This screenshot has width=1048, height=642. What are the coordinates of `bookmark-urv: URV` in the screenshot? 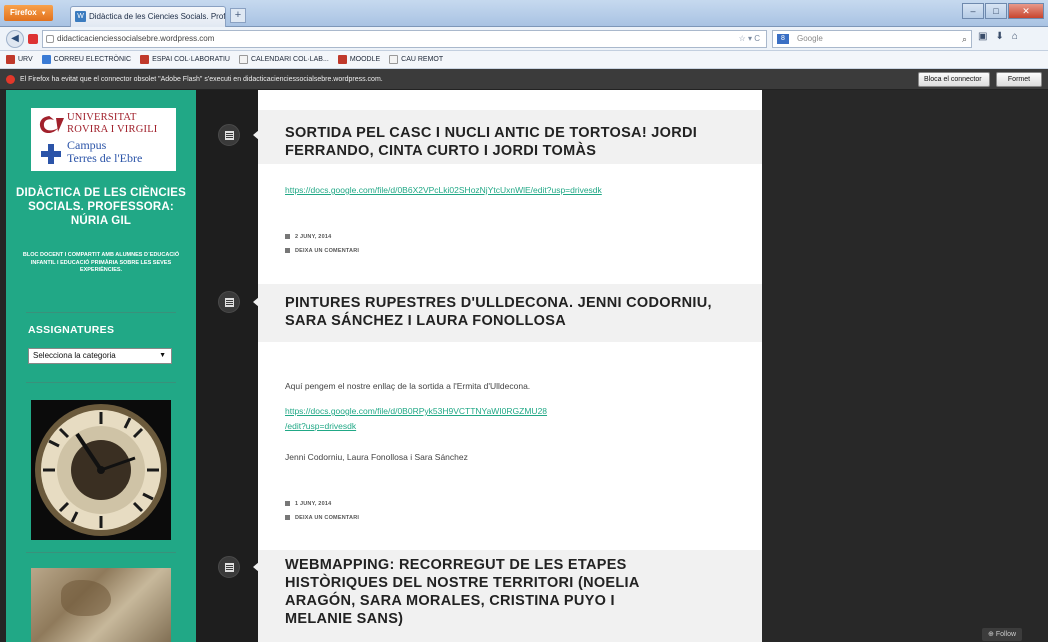 It's located at (19, 59).